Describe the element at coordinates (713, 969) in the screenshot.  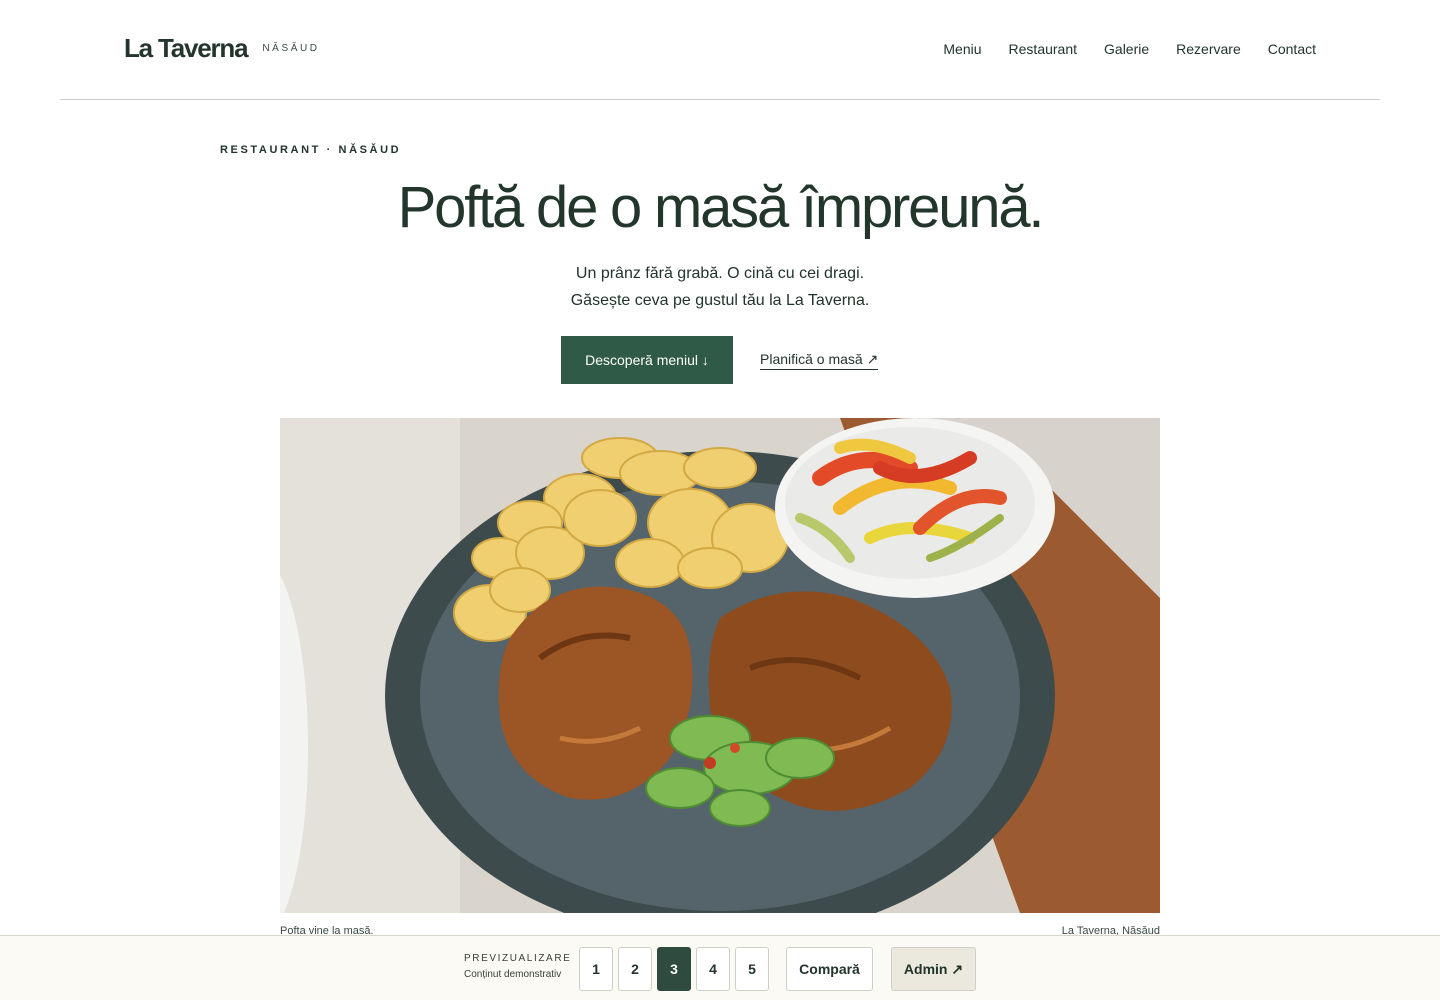
I see `preview-page-4-button: 4` at that location.